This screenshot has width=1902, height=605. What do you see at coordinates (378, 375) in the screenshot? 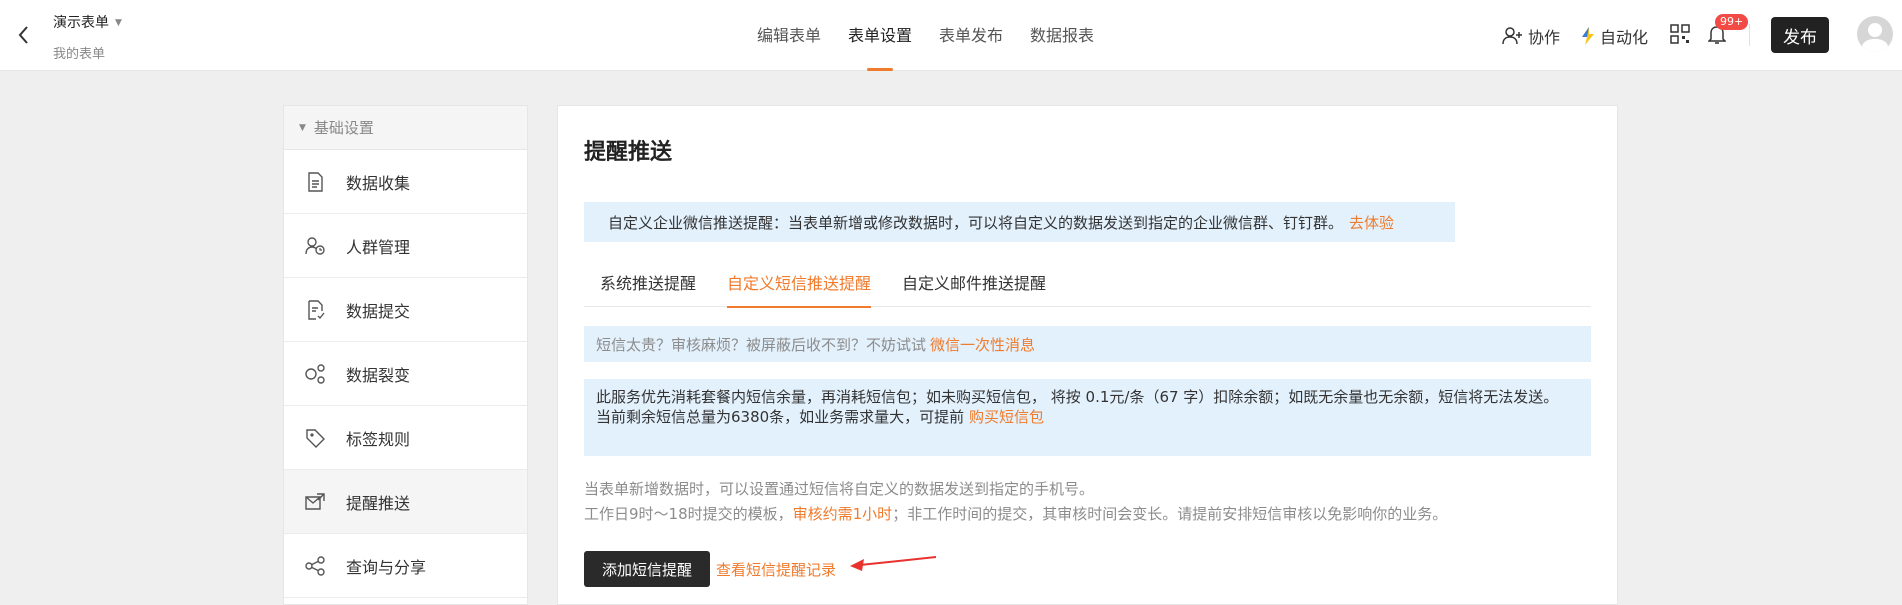
I see `sidebar-item-label: 数据裂变` at bounding box center [378, 375].